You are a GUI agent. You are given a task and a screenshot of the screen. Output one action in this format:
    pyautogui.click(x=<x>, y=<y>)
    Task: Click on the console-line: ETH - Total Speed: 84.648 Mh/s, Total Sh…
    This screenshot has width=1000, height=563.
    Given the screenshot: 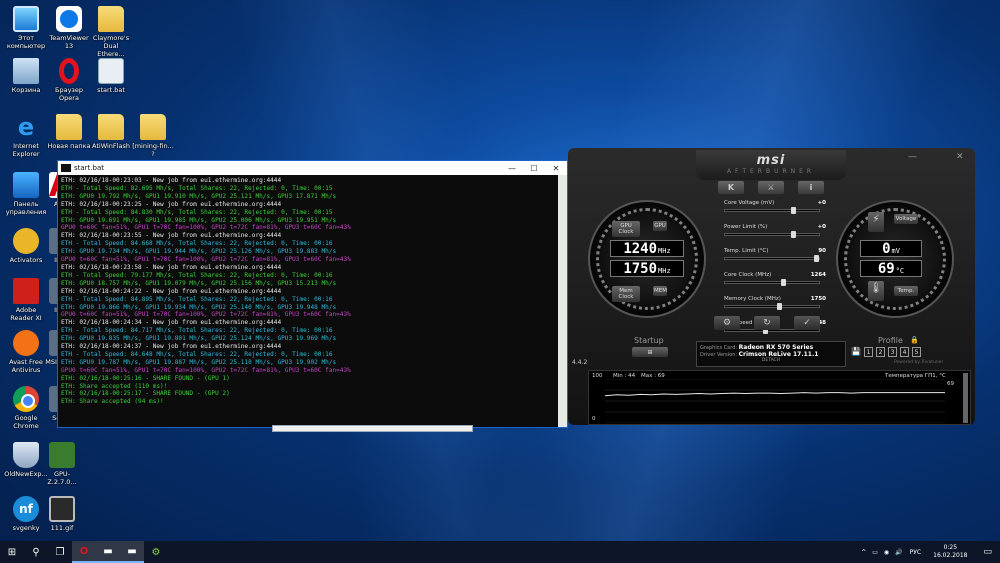 What is the action you would take?
    pyautogui.click(x=197, y=354)
    